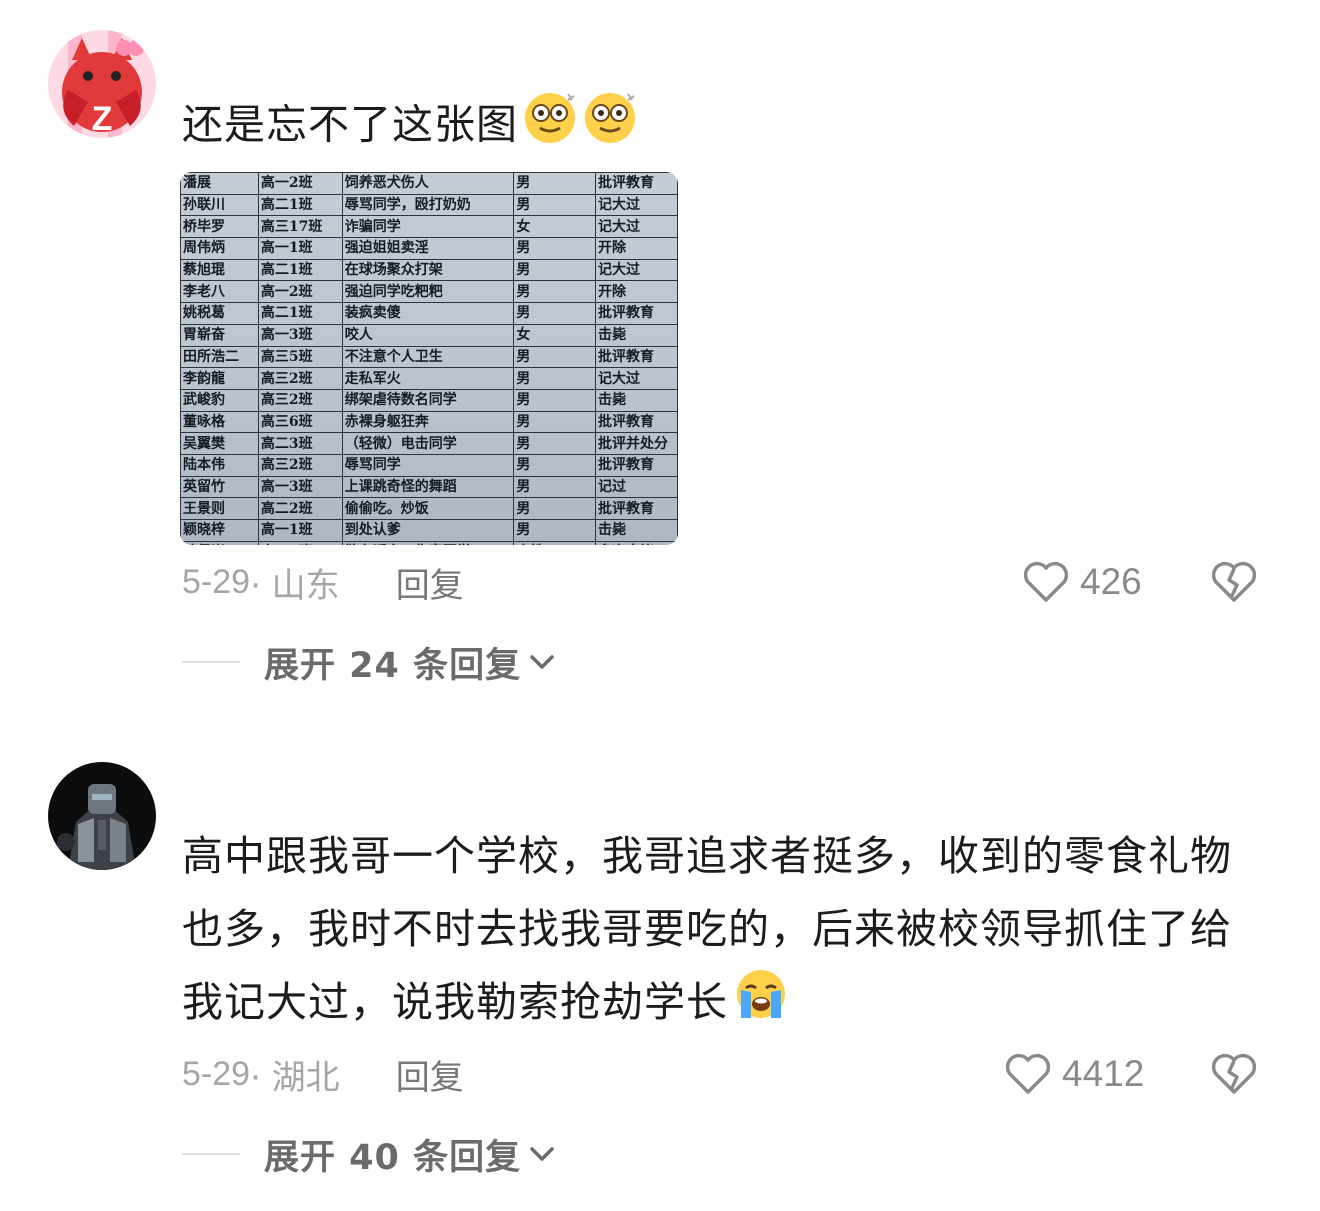  I want to click on like-count: 4412, so click(1103, 1073).